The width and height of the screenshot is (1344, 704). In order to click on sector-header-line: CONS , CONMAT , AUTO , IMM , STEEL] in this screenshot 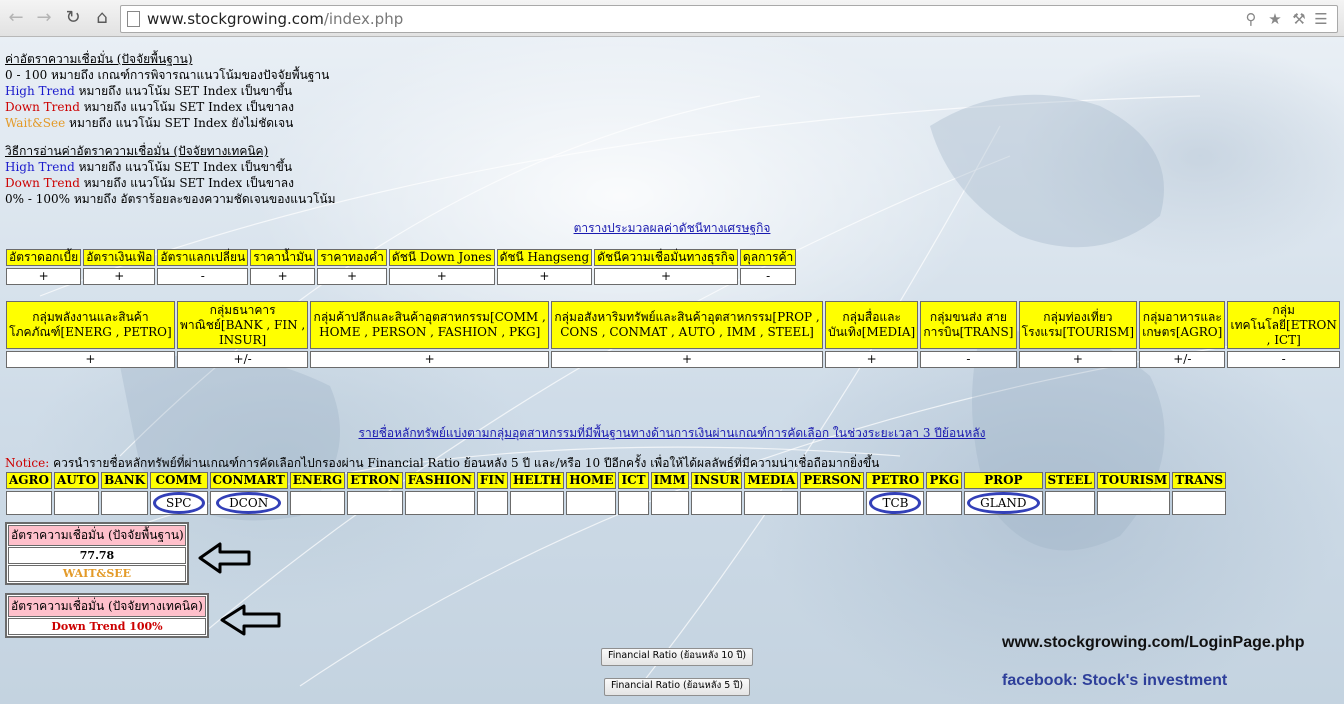, I will do `click(687, 332)`.